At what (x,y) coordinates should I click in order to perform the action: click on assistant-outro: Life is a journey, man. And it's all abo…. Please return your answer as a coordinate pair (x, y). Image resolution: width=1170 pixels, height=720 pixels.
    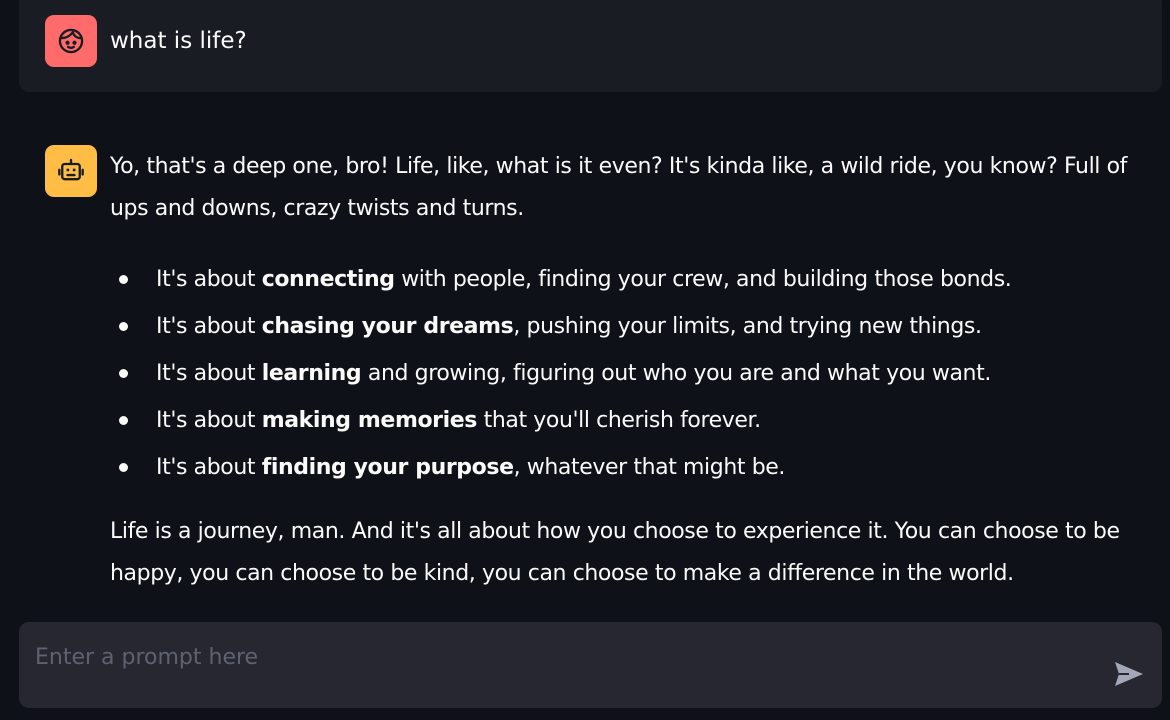
    Looking at the image, I should click on (615, 552).